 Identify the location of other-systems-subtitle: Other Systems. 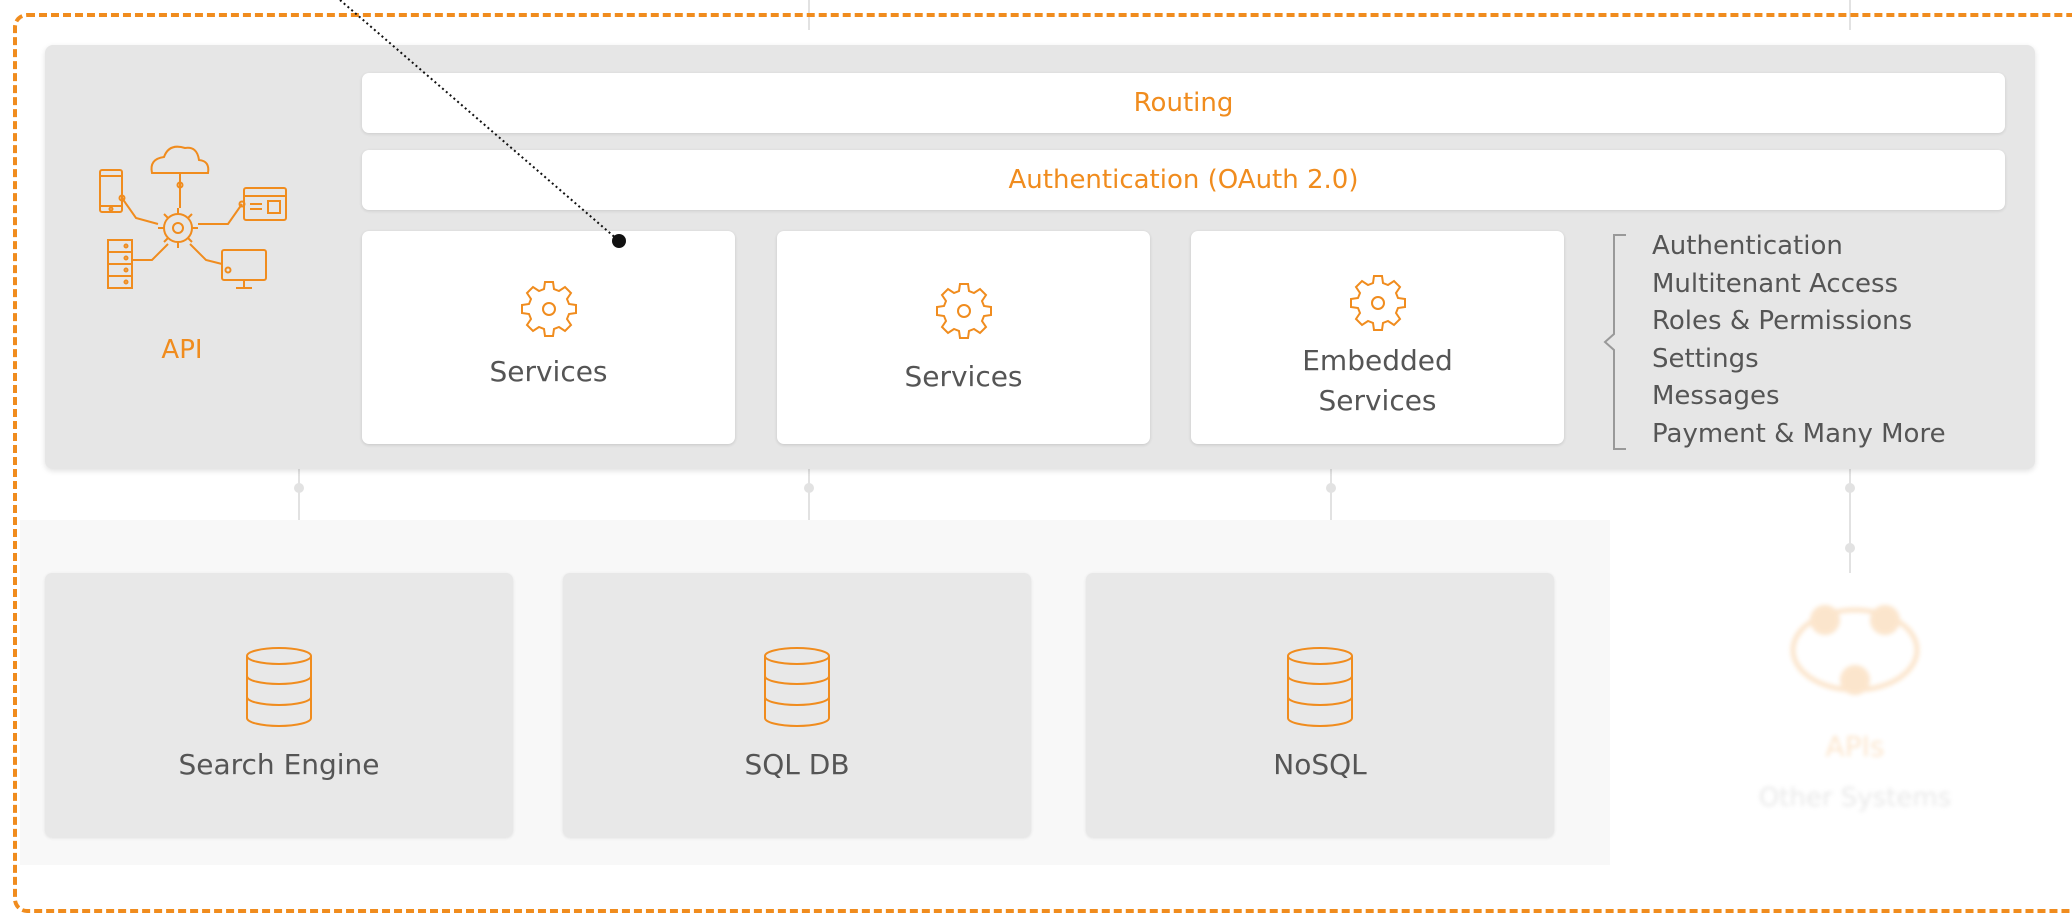
(1855, 798).